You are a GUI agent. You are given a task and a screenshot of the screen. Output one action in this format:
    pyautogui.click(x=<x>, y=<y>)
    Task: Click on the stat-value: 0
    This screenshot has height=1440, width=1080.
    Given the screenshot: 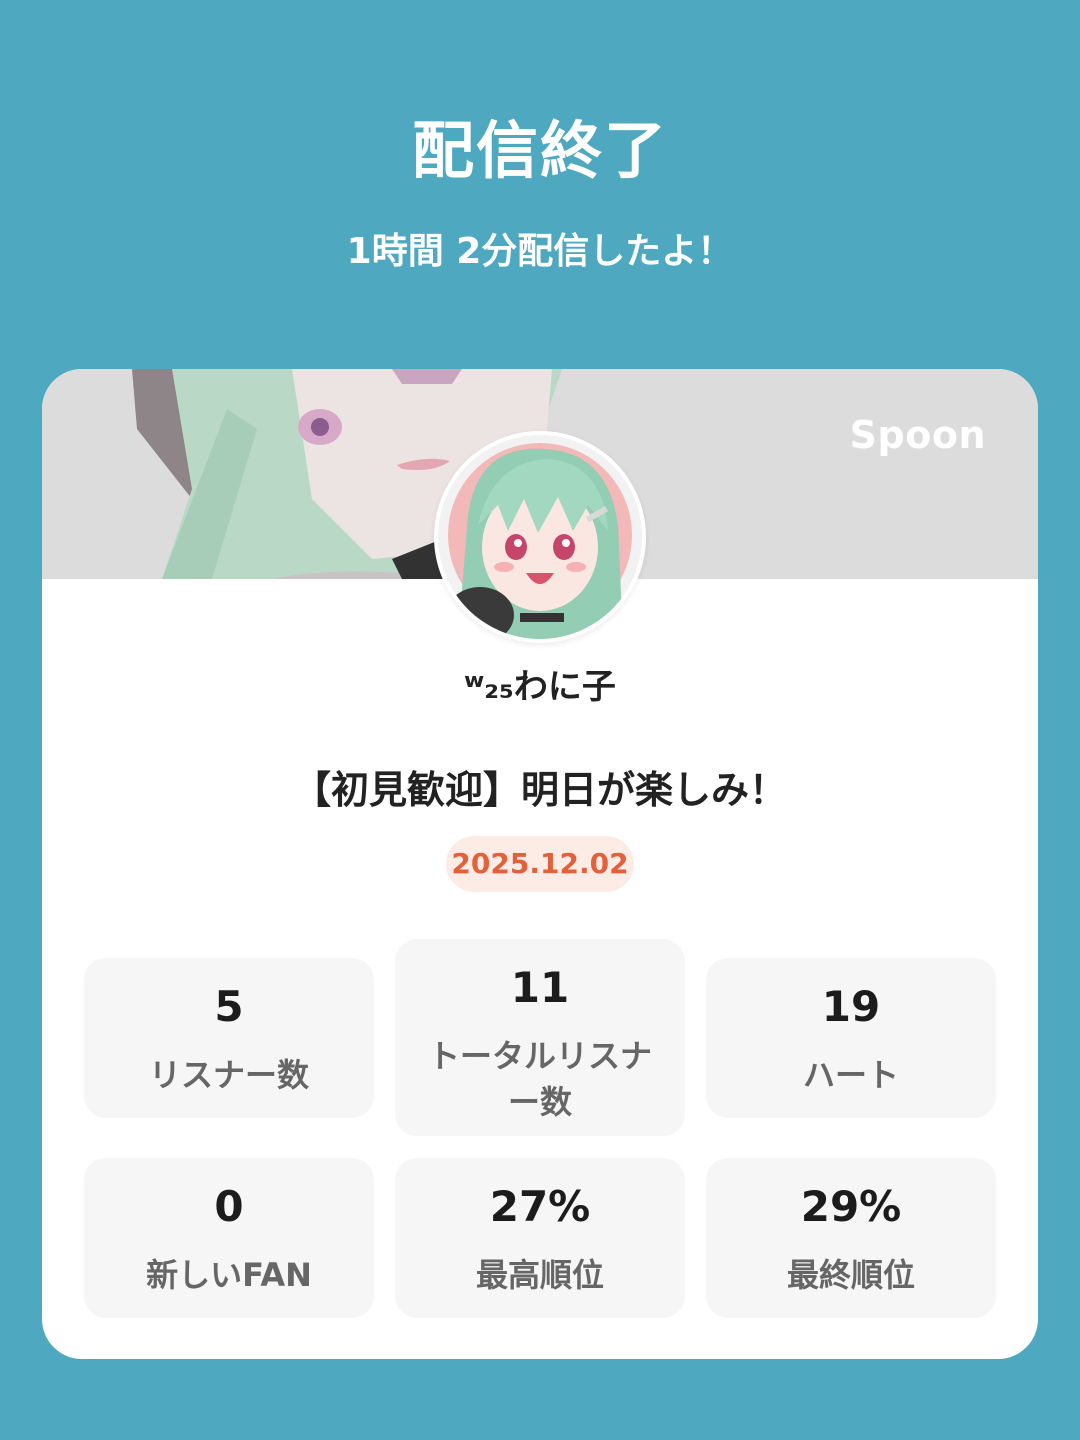 What is the action you would take?
    pyautogui.click(x=229, y=1206)
    